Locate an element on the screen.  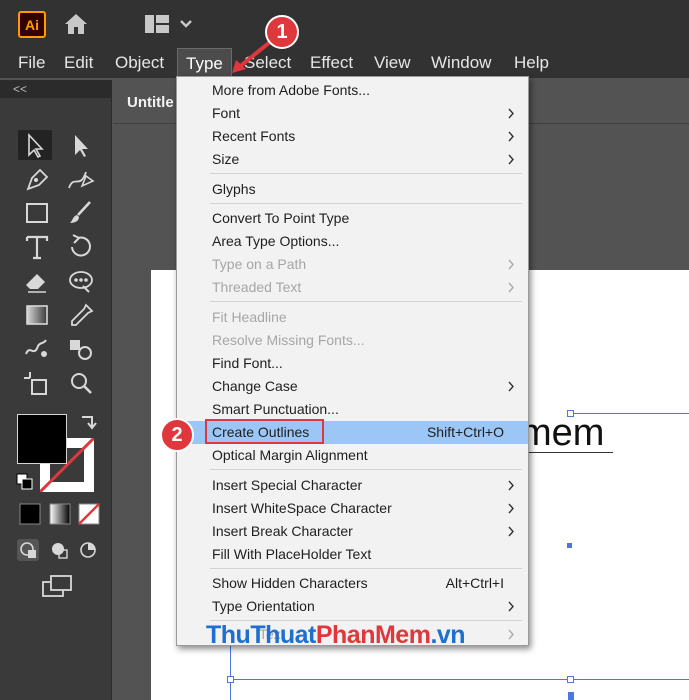
zoom-tool is located at coordinates (81, 383).